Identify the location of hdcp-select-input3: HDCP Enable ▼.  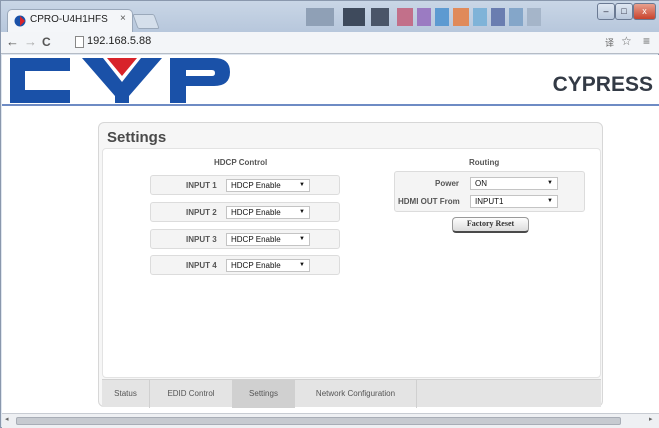
(268, 239).